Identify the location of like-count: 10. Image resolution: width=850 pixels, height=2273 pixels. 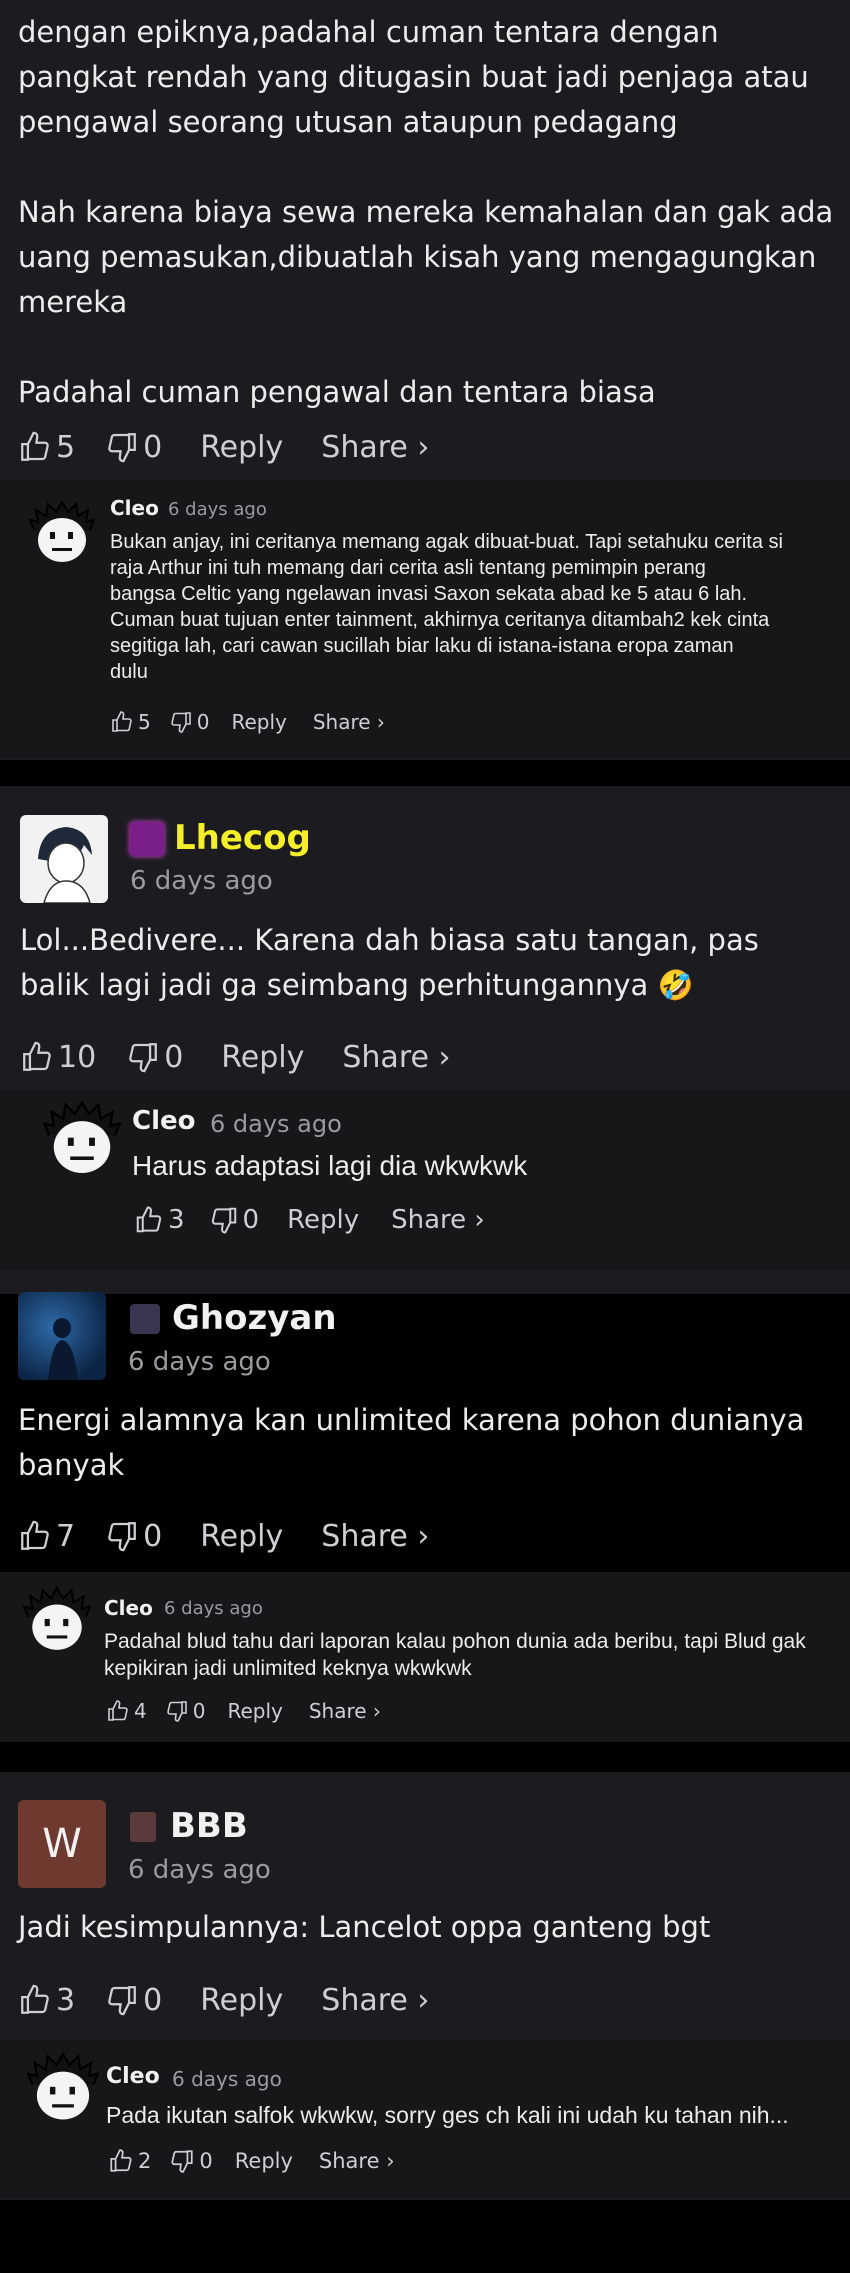
(77, 1057).